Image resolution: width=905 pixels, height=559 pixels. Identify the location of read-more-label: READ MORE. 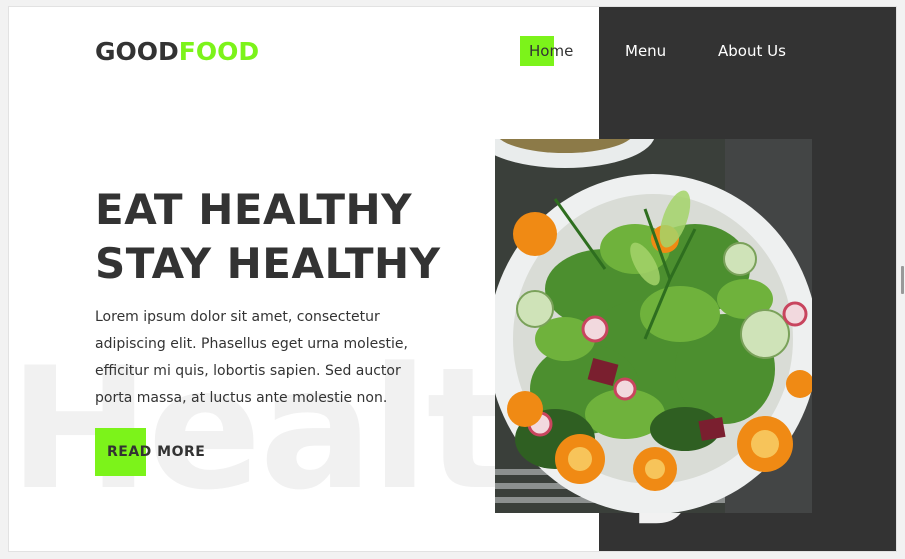
(156, 452).